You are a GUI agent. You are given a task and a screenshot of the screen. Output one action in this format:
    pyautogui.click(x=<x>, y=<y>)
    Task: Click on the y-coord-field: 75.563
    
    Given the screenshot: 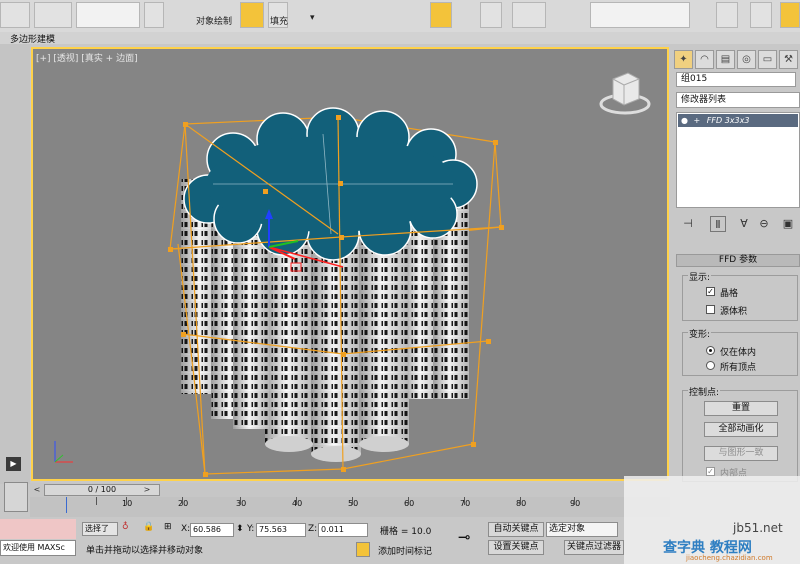 What is the action you would take?
    pyautogui.click(x=281, y=530)
    